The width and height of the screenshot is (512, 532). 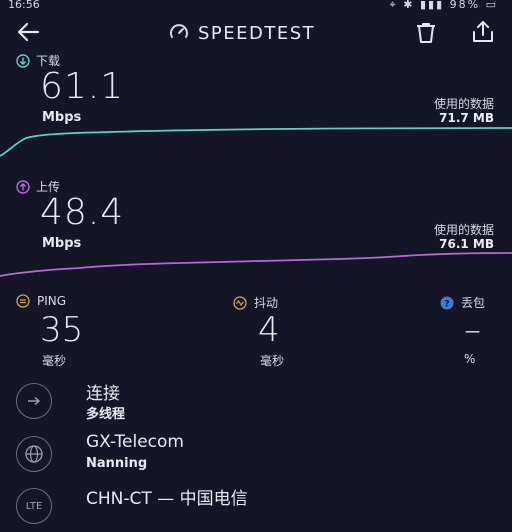 What do you see at coordinates (117, 463) in the screenshot?
I see `server-sub: Nanning` at bounding box center [117, 463].